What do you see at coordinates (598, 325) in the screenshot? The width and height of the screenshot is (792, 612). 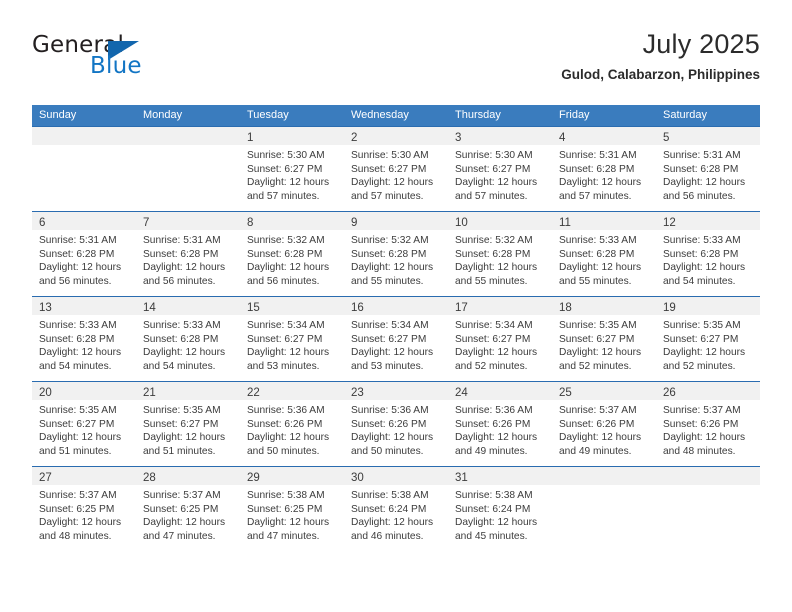 I see `sunrise-time: Sunrise: 5:35 AM` at bounding box center [598, 325].